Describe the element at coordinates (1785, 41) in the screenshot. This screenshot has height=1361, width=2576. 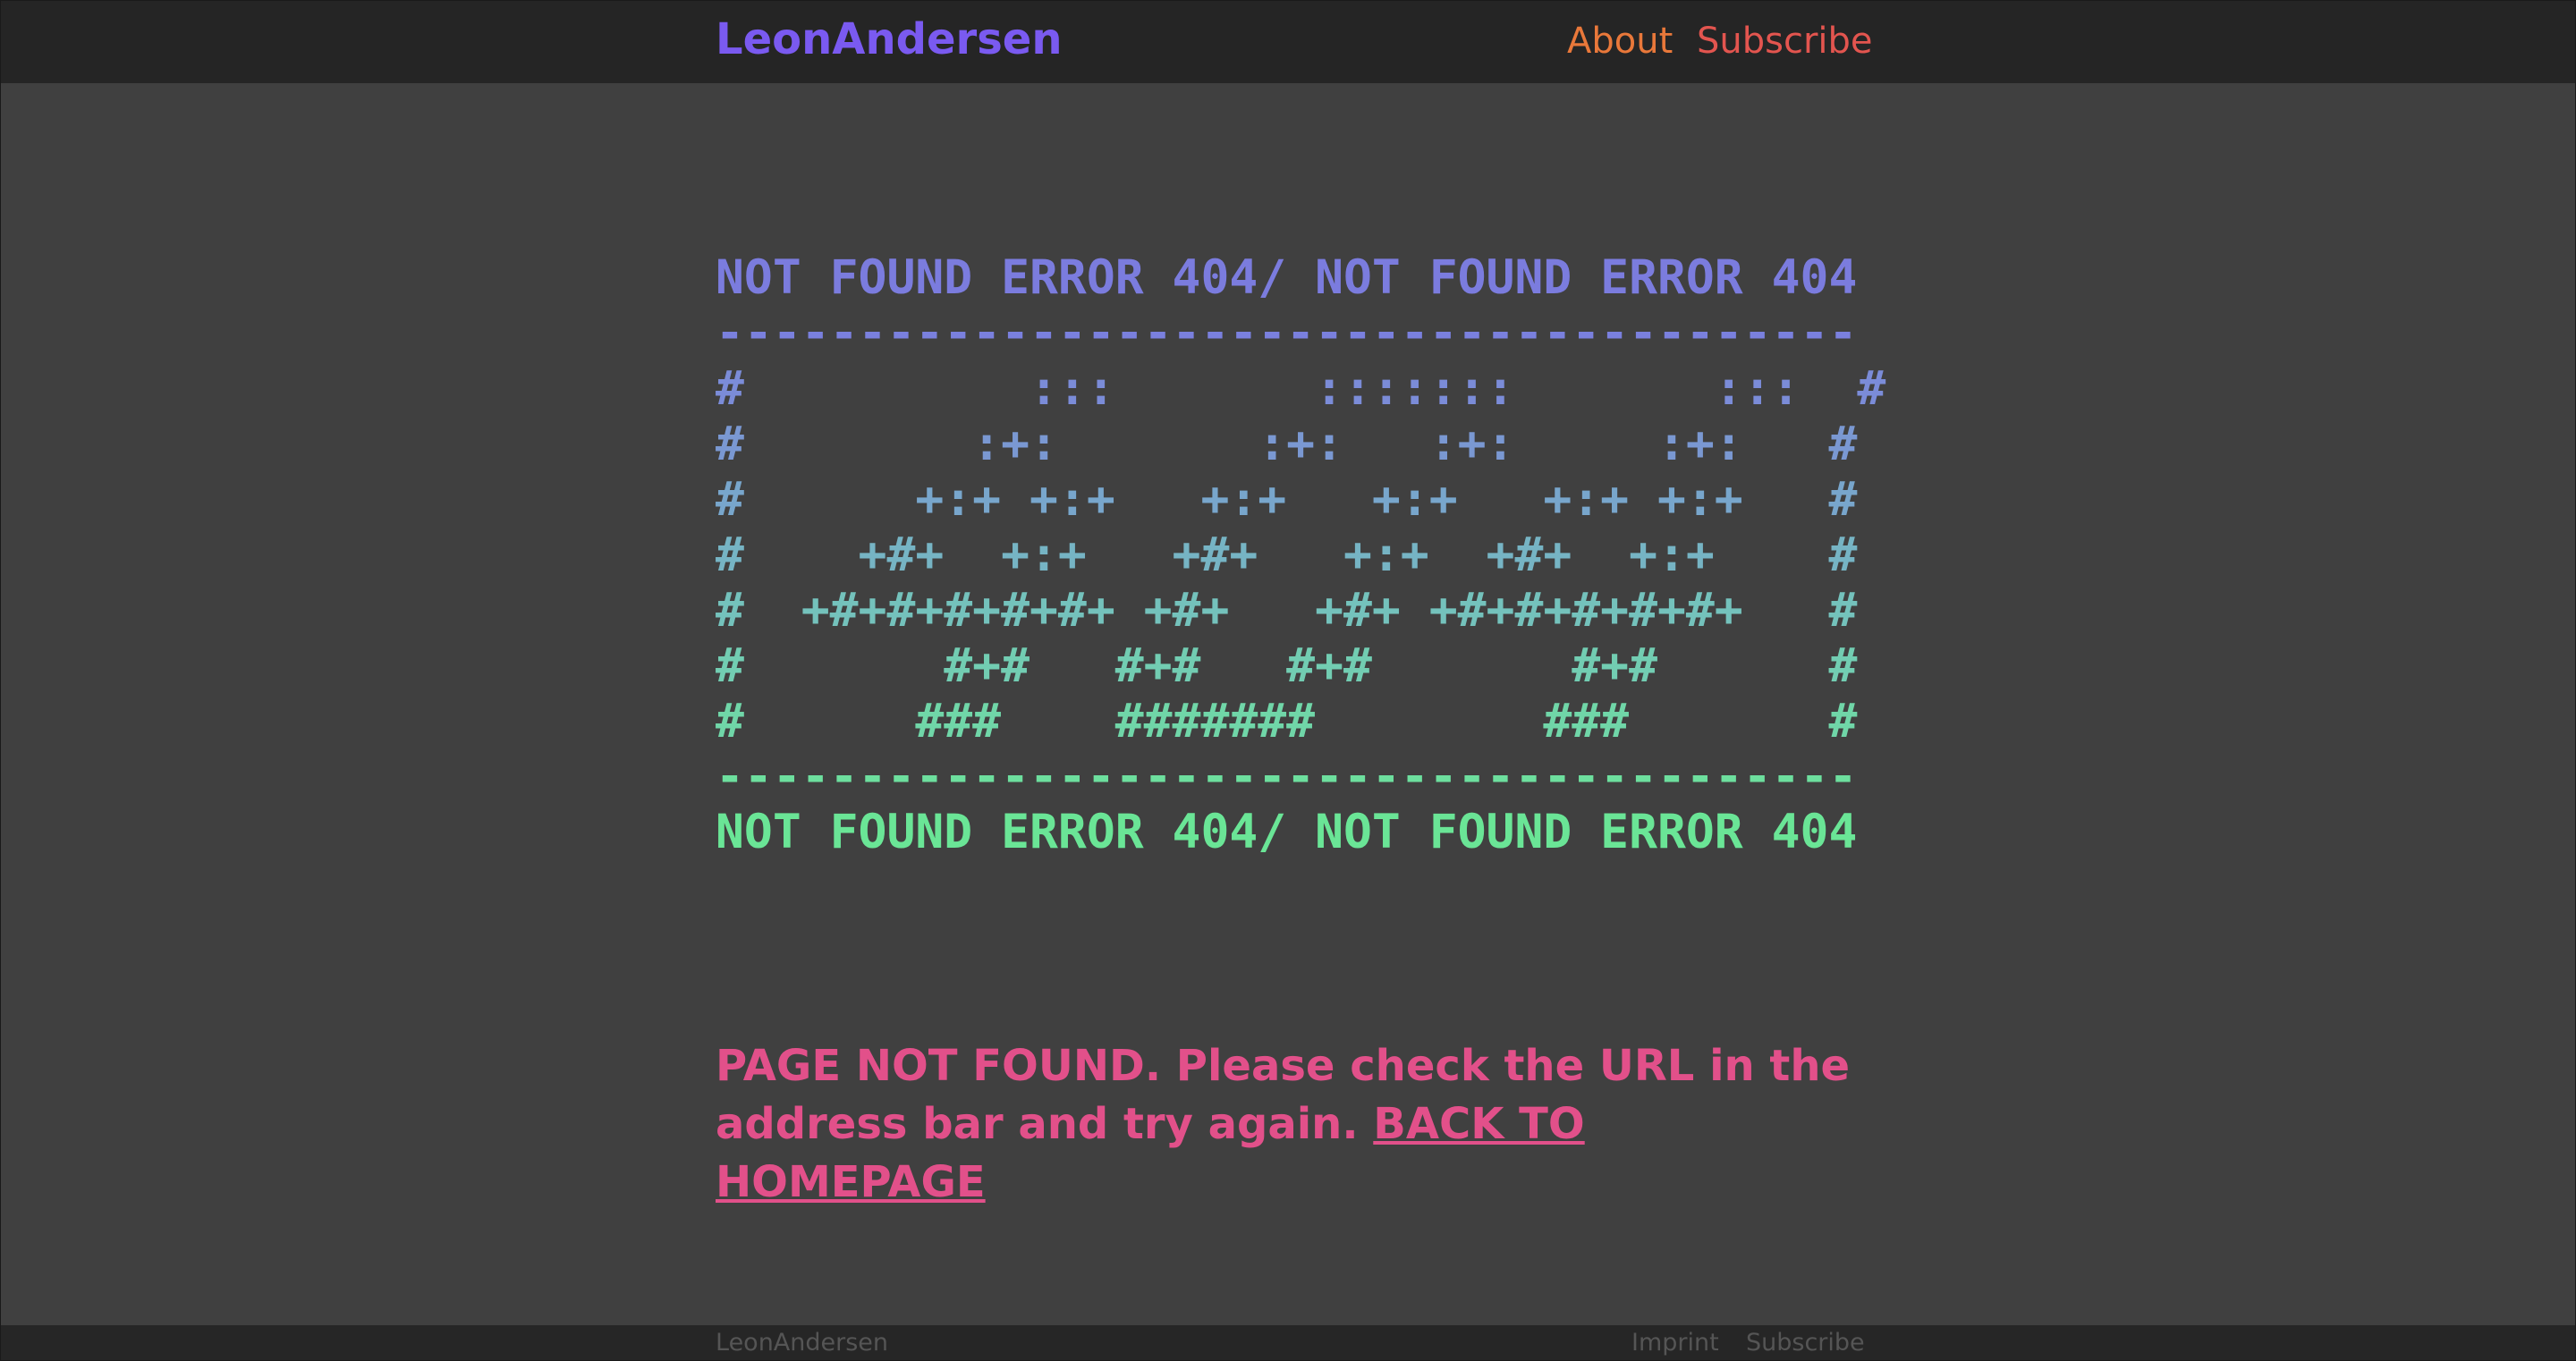
I see `nav-subscribe-link: Subscribe` at that location.